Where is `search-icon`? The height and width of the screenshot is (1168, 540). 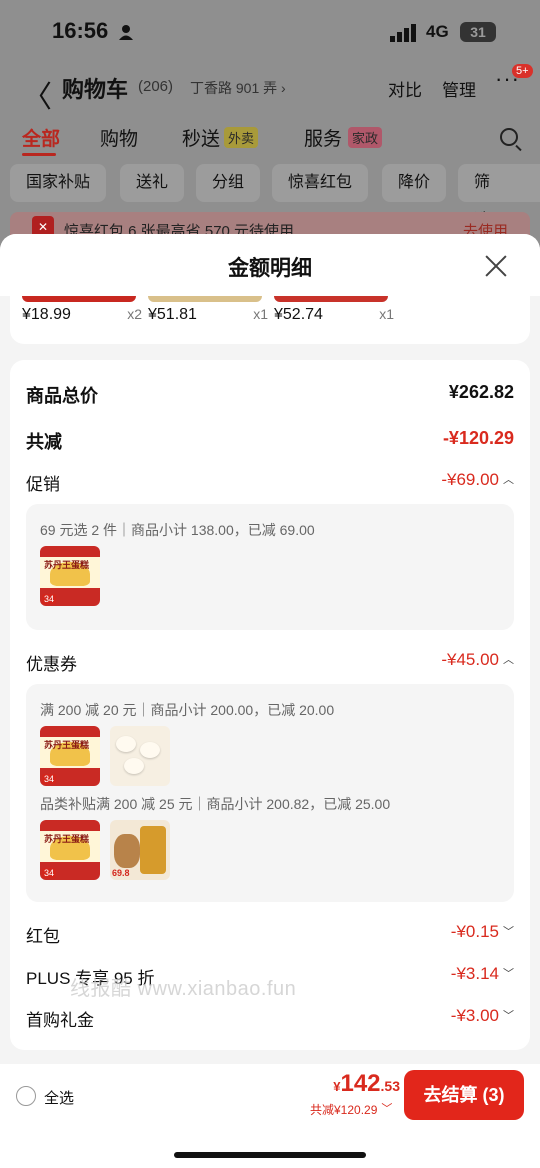 search-icon is located at coordinates (509, 137).